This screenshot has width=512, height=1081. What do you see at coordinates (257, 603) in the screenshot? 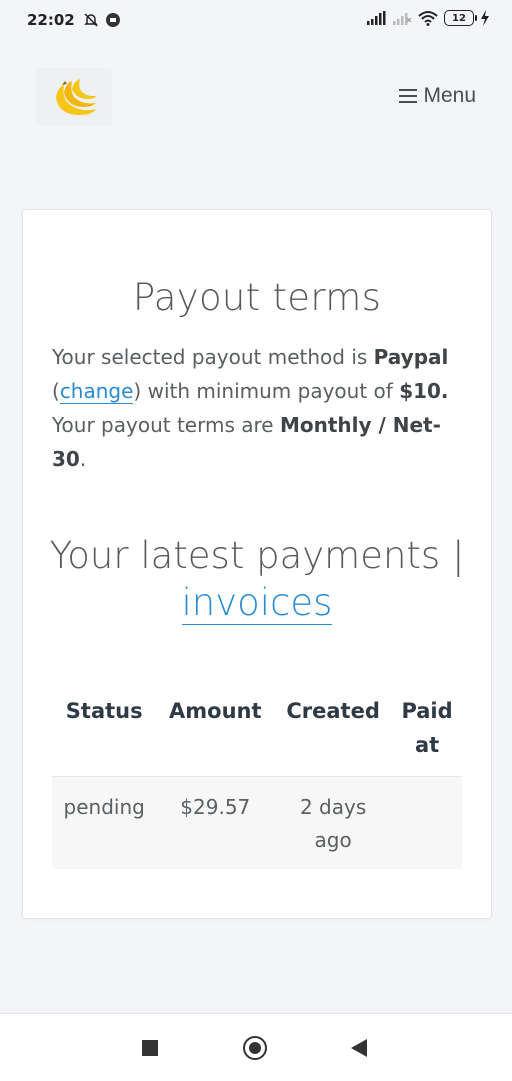
I see `invoices-link: invoices` at bounding box center [257, 603].